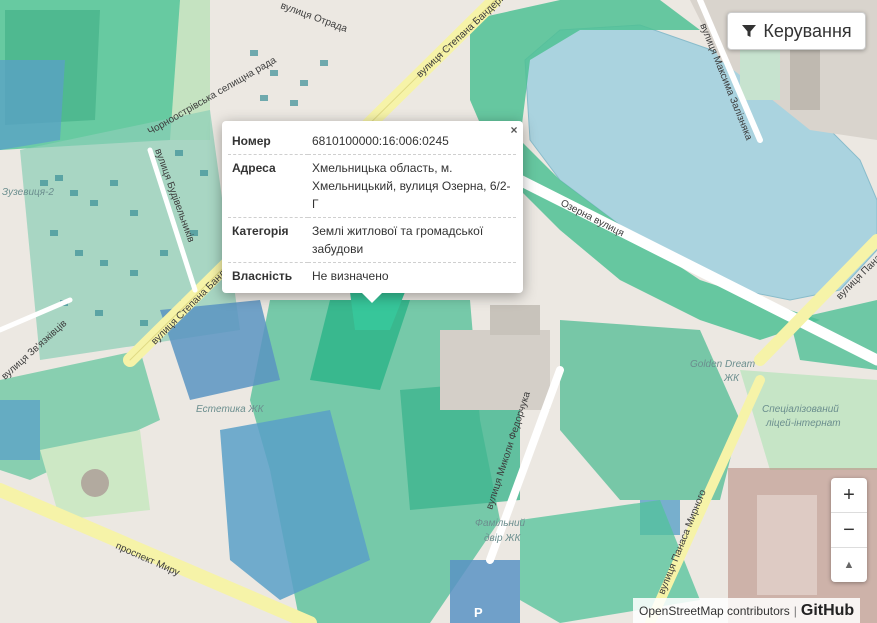 This screenshot has width=877, height=623. I want to click on info-row-ownership: Власність Не визначено, so click(372, 276).